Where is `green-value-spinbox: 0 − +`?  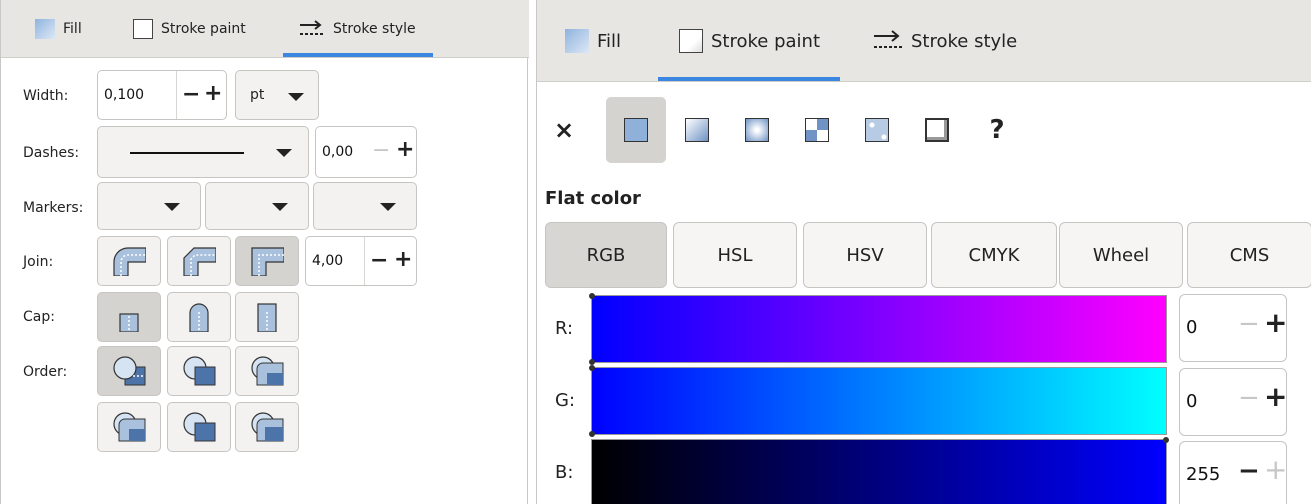 green-value-spinbox: 0 − + is located at coordinates (1233, 402).